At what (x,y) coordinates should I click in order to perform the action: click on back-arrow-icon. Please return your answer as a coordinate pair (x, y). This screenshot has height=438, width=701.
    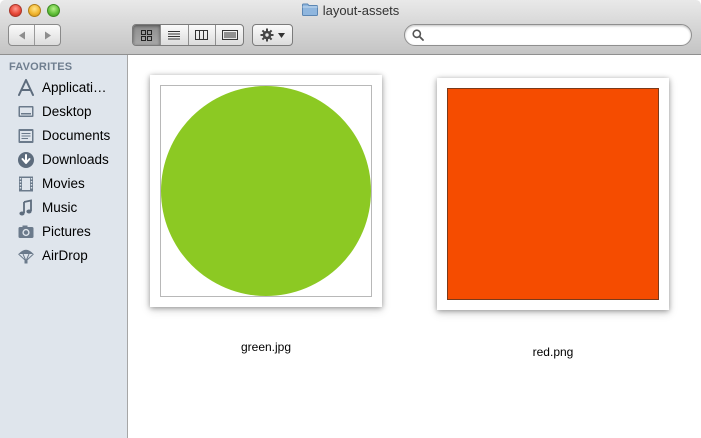
    Looking at the image, I should click on (21, 35).